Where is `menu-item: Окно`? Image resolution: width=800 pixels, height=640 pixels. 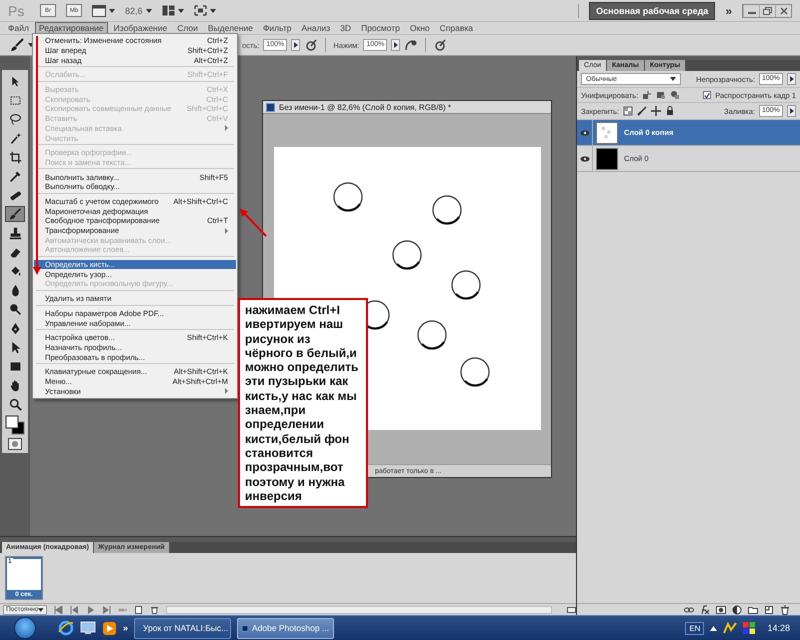 menu-item: Окно is located at coordinates (420, 28).